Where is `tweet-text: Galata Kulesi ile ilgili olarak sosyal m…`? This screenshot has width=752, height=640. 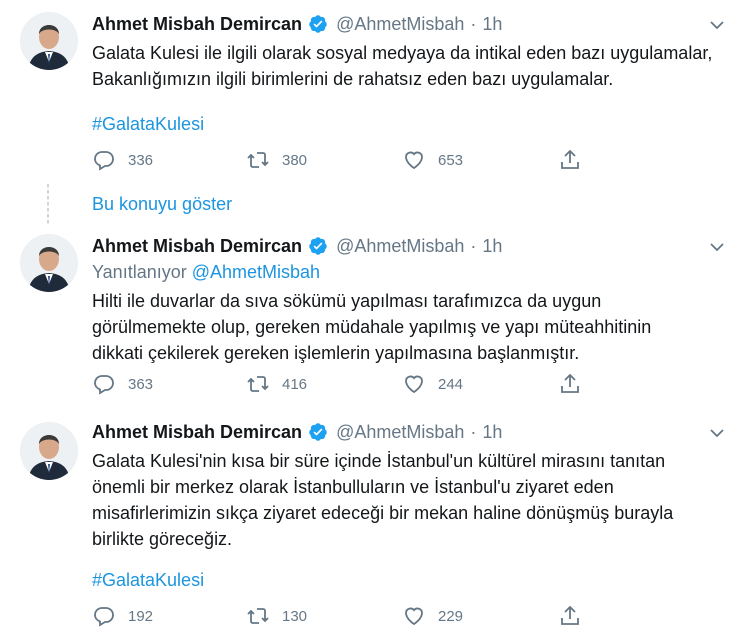
tweet-text: Galata Kulesi ile ilgili olarak sosyal m… is located at coordinates (402, 66).